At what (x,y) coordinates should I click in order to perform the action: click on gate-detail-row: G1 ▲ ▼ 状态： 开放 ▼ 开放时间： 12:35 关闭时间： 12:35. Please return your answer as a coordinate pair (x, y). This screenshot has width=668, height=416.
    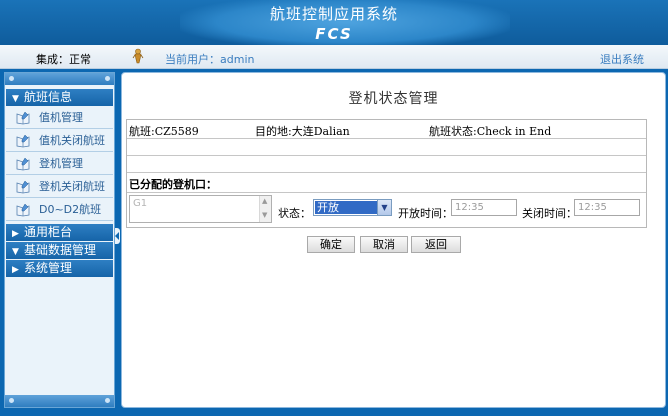
    Looking at the image, I should click on (386, 210).